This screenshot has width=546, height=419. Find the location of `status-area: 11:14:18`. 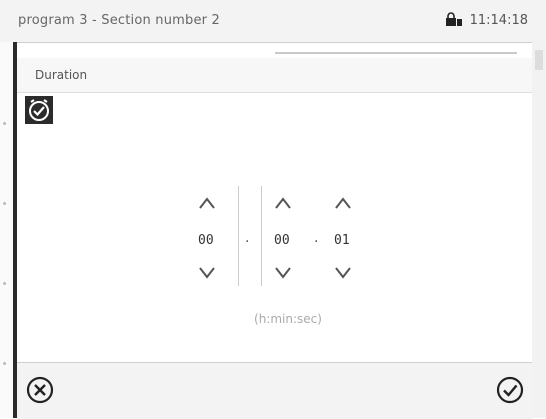

status-area: 11:14:18 is located at coordinates (486, 20).